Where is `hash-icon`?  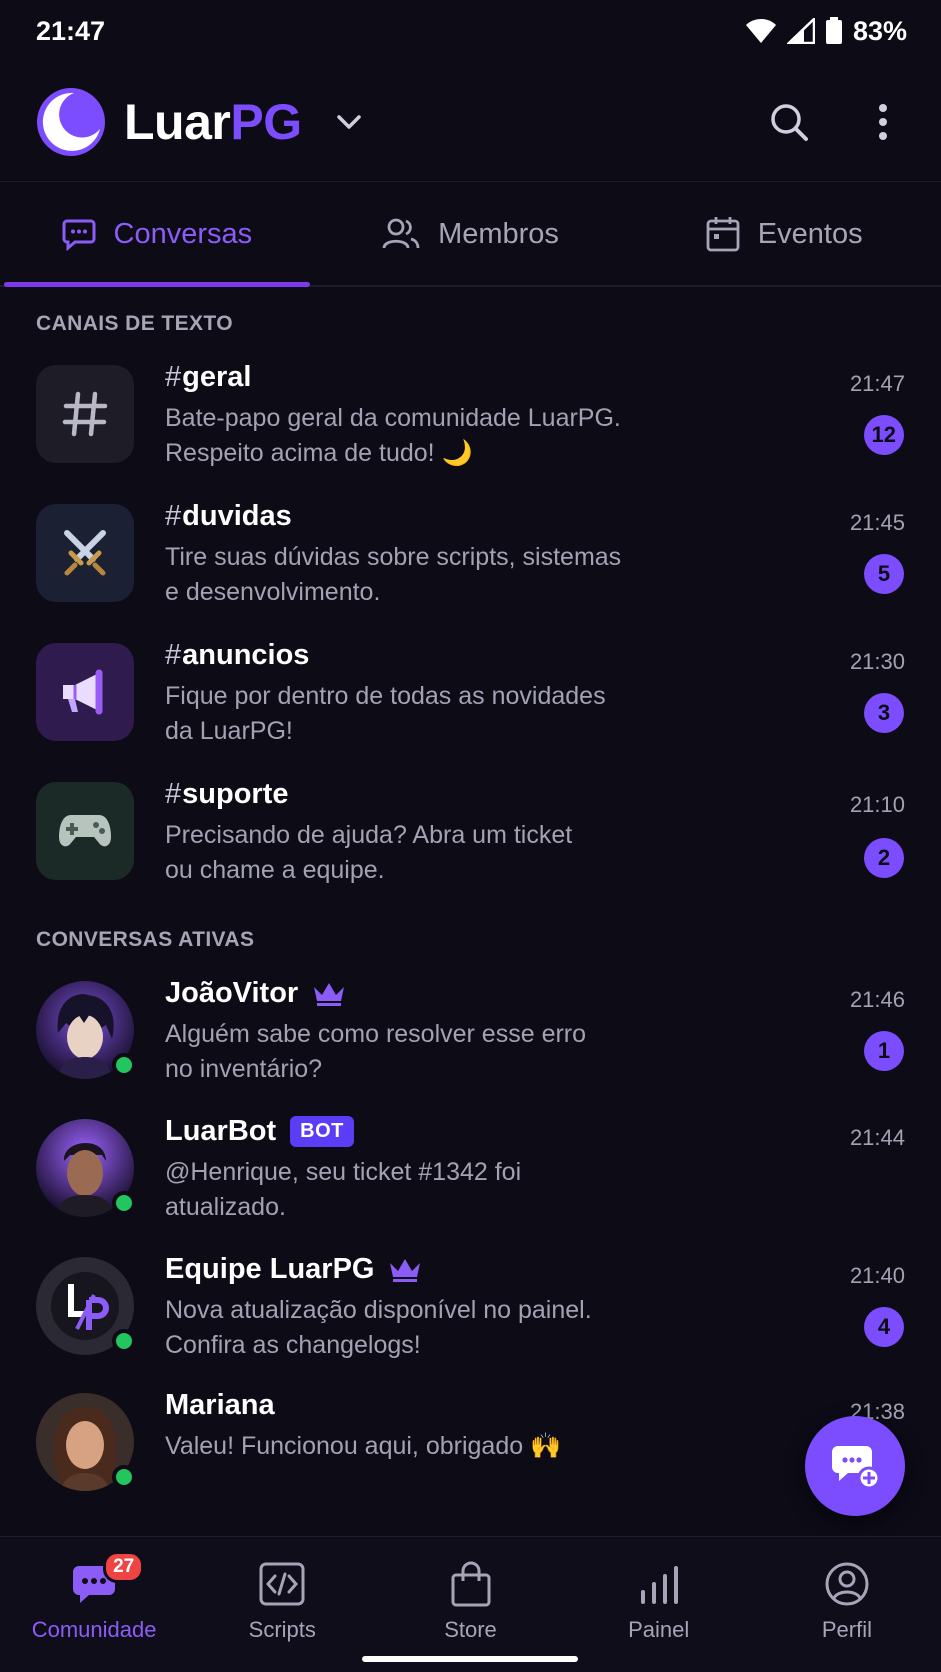 hash-icon is located at coordinates (85, 414).